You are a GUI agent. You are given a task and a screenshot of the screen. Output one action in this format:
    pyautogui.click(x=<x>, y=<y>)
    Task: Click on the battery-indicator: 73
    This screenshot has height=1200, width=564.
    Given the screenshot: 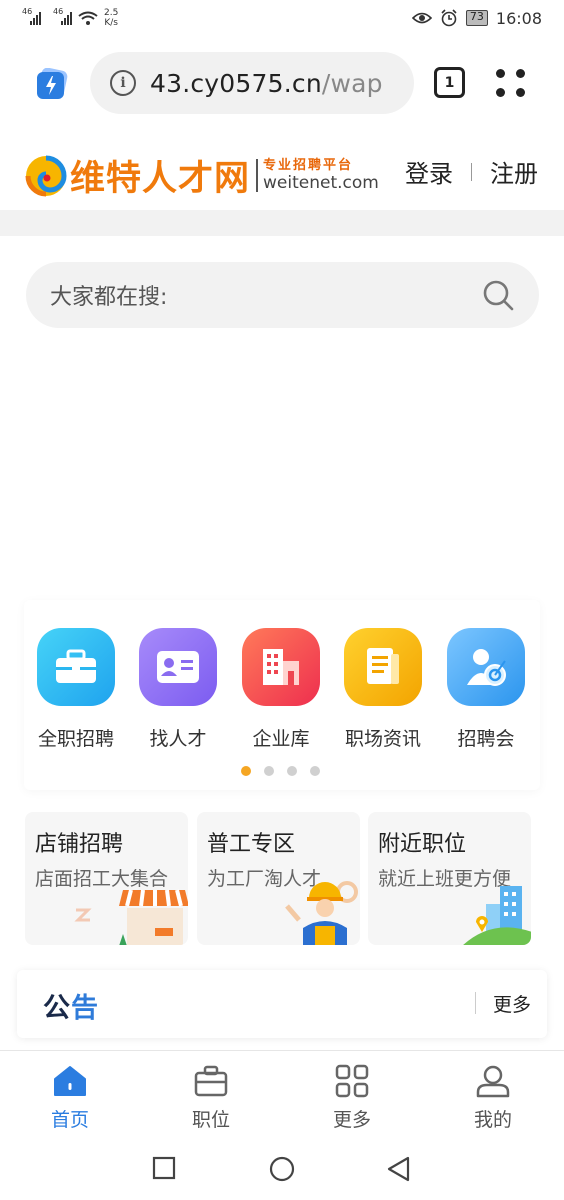 What is the action you would take?
    pyautogui.click(x=476, y=18)
    